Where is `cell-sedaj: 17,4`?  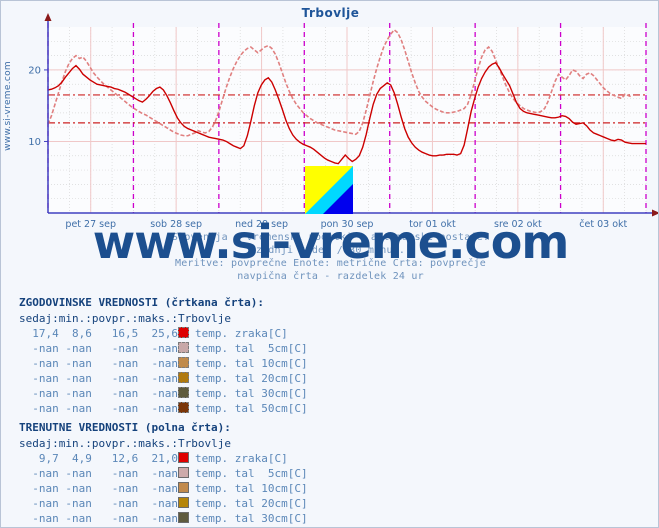
cell-sedaj: 17,4 is located at coordinates (45, 333).